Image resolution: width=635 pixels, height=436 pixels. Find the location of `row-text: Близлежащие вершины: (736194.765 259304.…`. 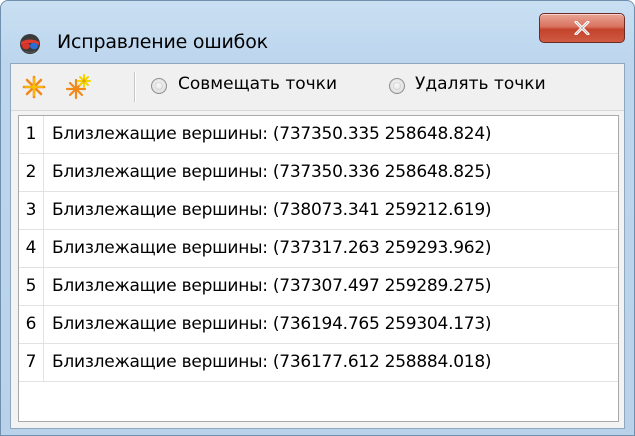

row-text: Близлежащие вершины: (736194.765 259304.… is located at coordinates (272, 324).